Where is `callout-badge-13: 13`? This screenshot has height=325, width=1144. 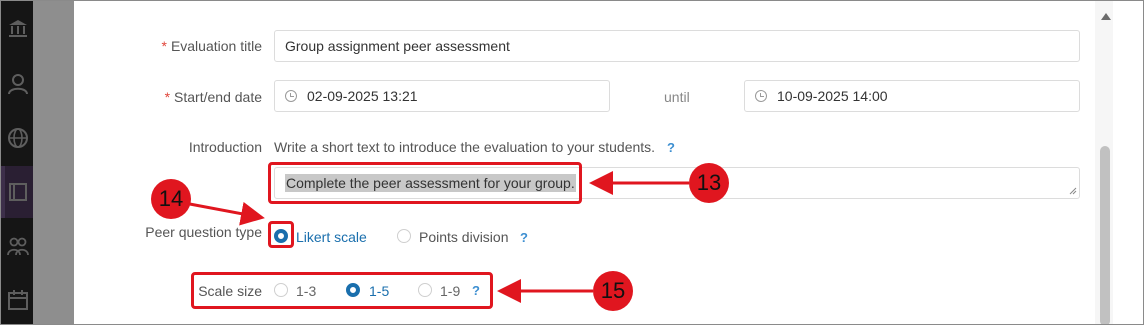 callout-badge-13: 13 is located at coordinates (709, 183).